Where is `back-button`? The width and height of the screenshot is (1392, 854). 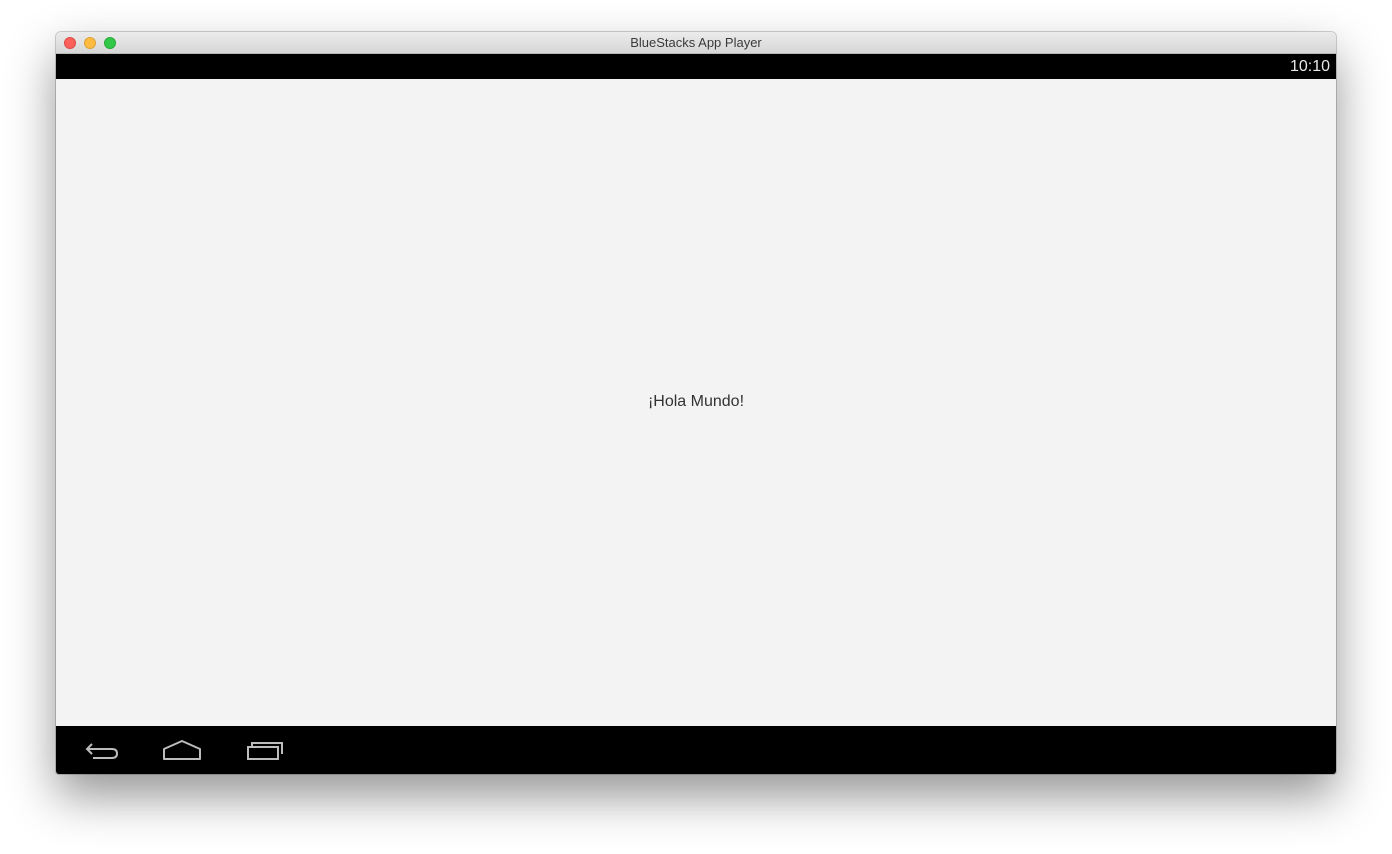
back-button is located at coordinates (102, 750).